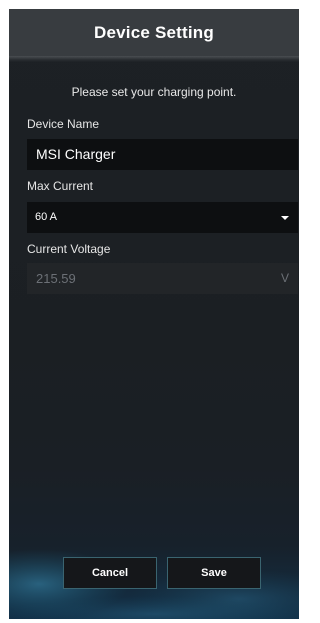 This screenshot has width=320, height=623. Describe the element at coordinates (284, 278) in the screenshot. I see `voltage-unit: V` at that location.